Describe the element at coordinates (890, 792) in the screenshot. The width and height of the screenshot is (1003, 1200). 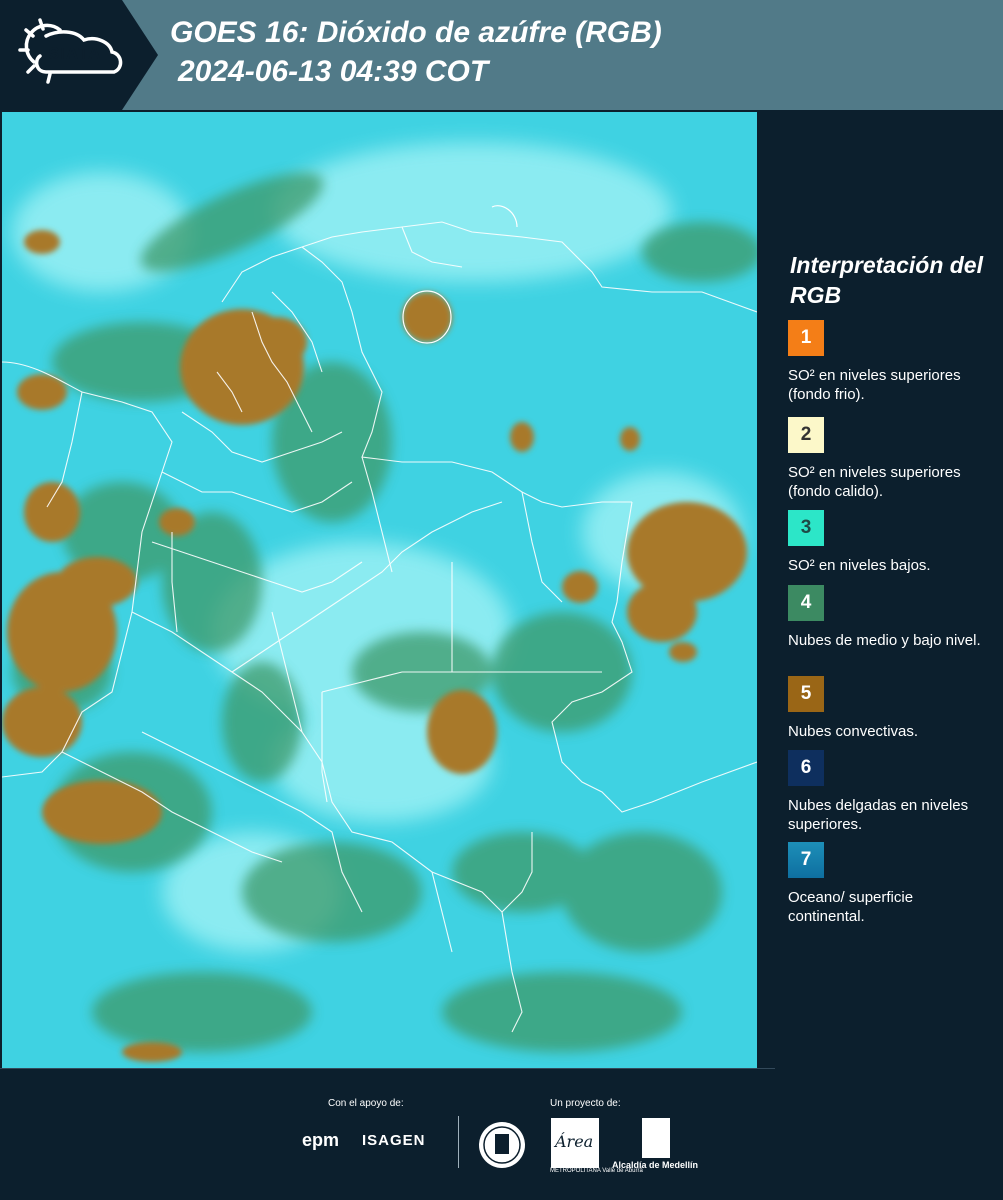
I see `legend-item-6: 6 Nubes delgadas en niveles superiores.` at that location.